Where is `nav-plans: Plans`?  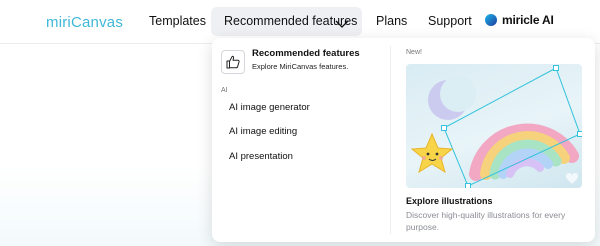
nav-plans: Plans is located at coordinates (391, 21).